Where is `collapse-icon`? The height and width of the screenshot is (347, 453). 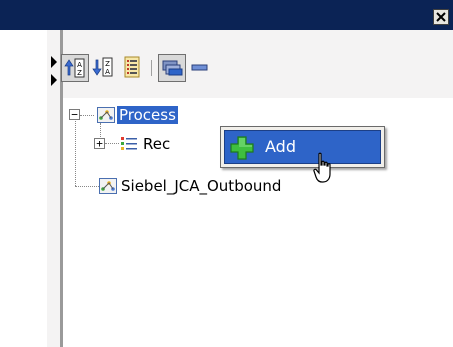
collapse-icon is located at coordinates (199, 67).